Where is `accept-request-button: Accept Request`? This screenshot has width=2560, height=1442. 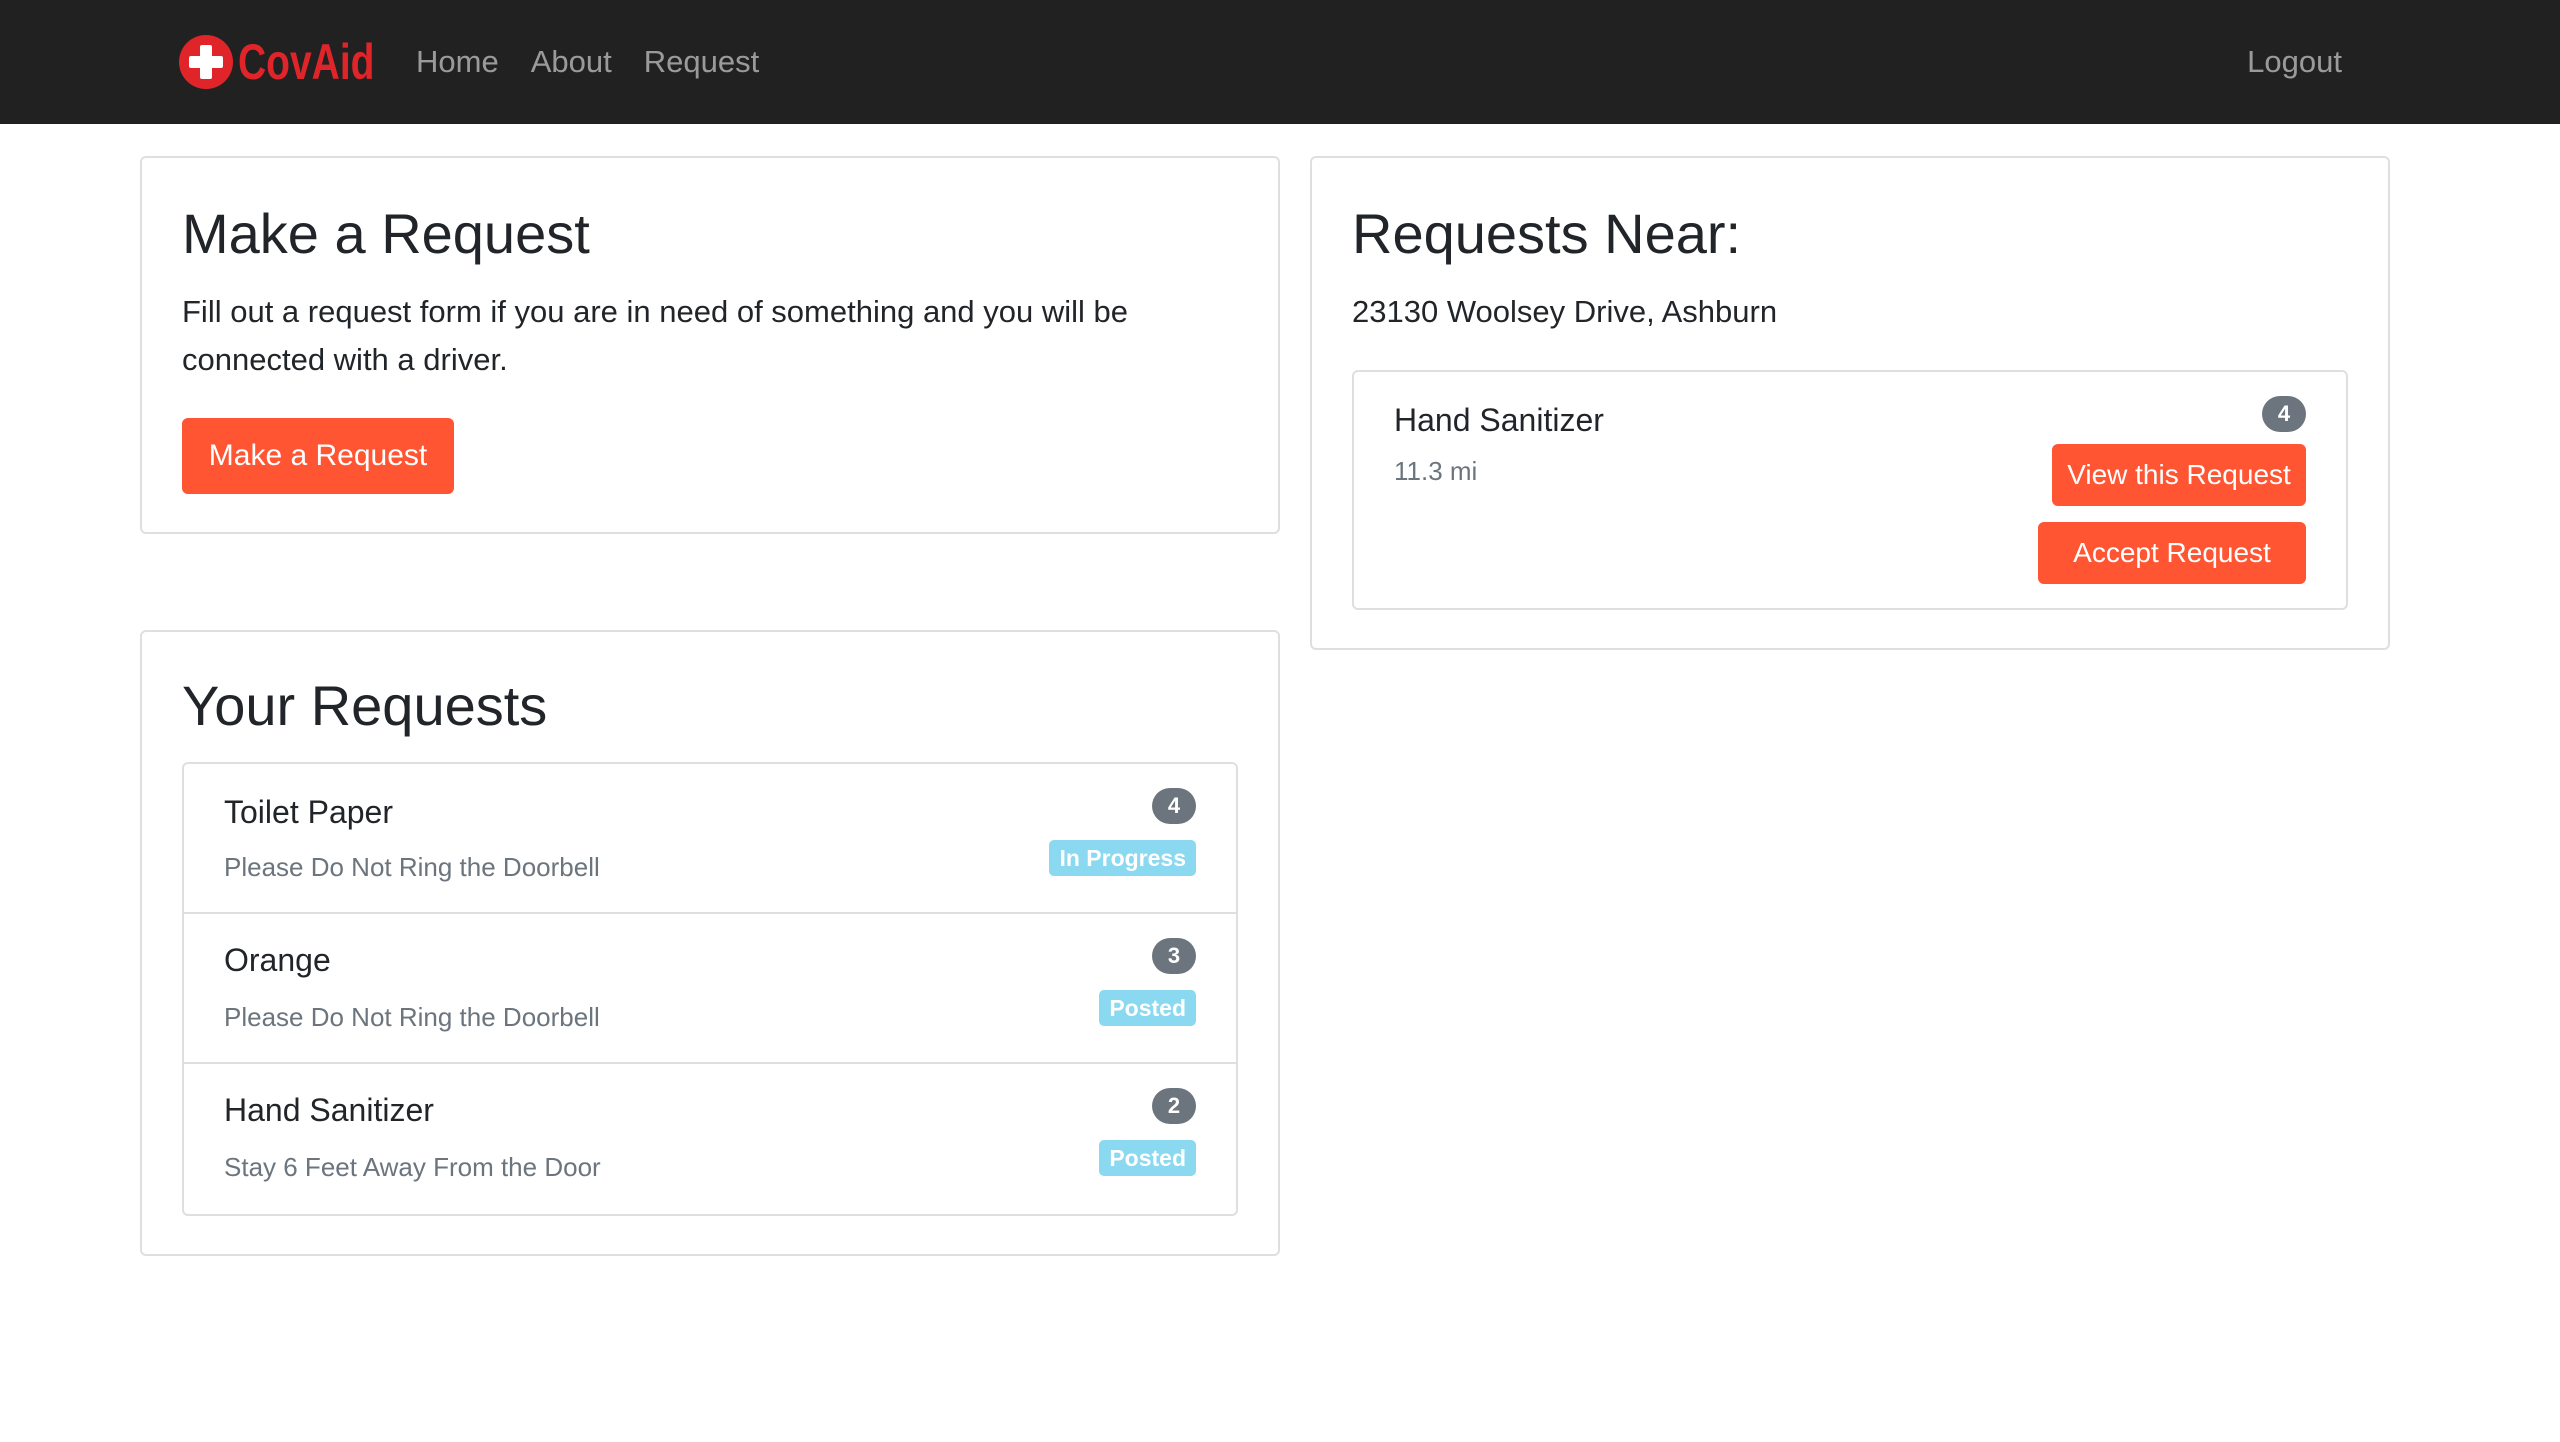
accept-request-button: Accept Request is located at coordinates (2172, 553).